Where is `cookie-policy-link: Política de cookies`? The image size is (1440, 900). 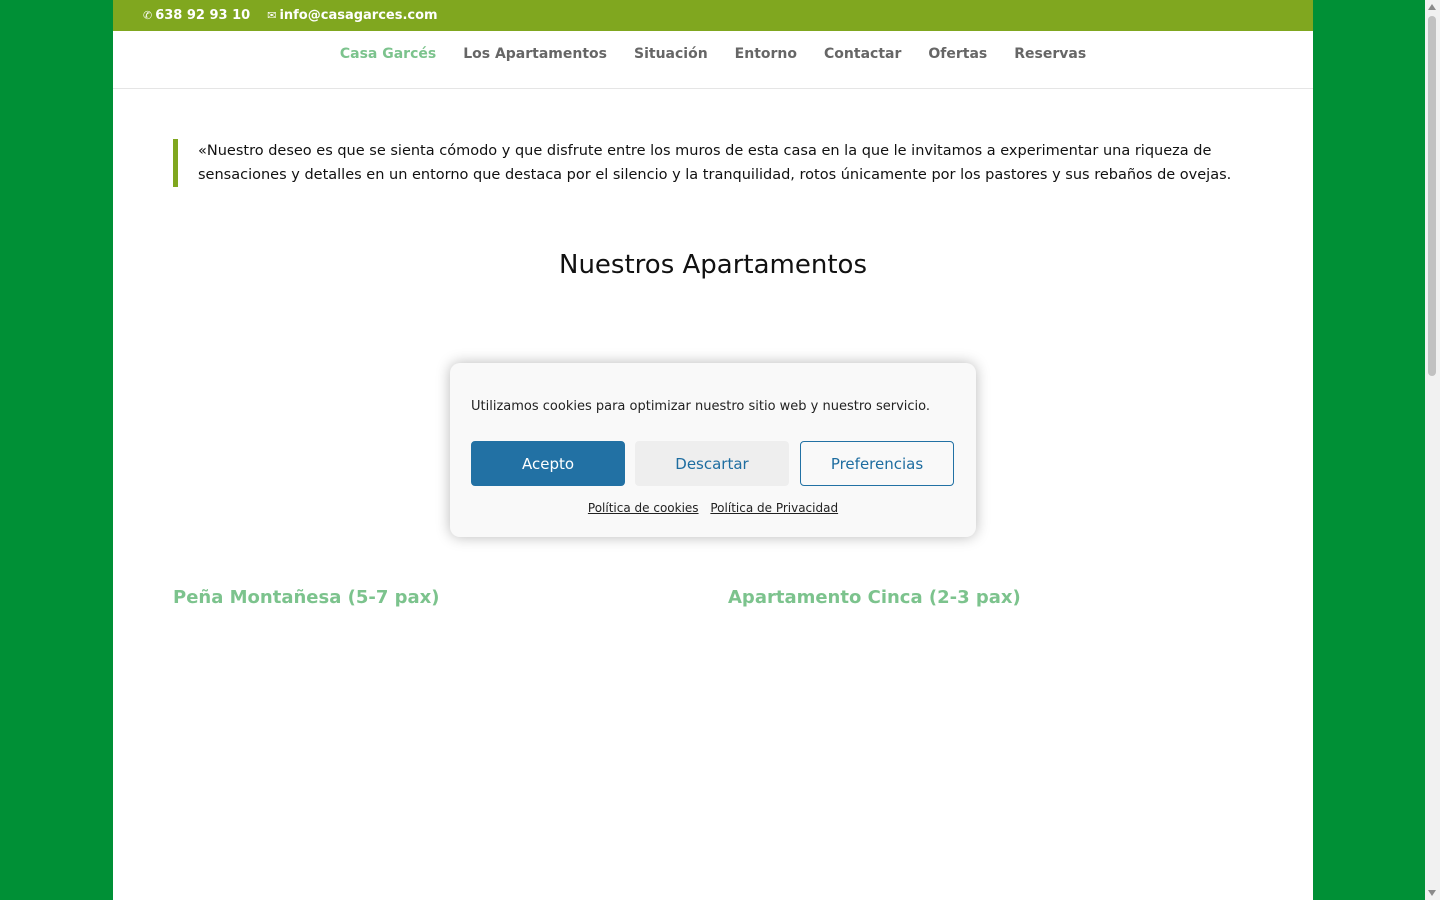 cookie-policy-link: Política de cookies is located at coordinates (643, 508).